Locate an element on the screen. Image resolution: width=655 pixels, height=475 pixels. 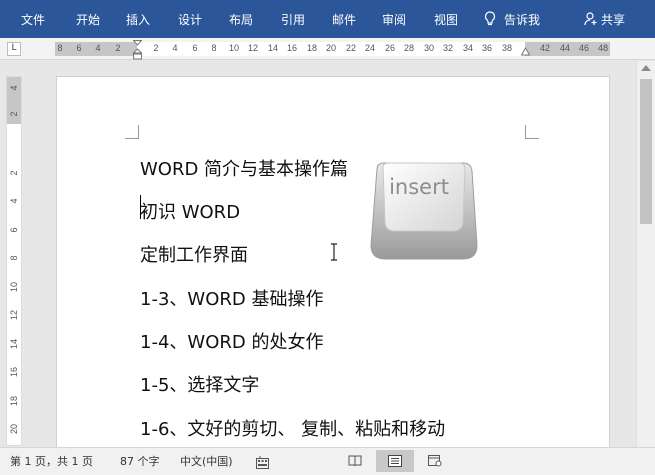
share-button: 共享 is located at coordinates (604, 19).